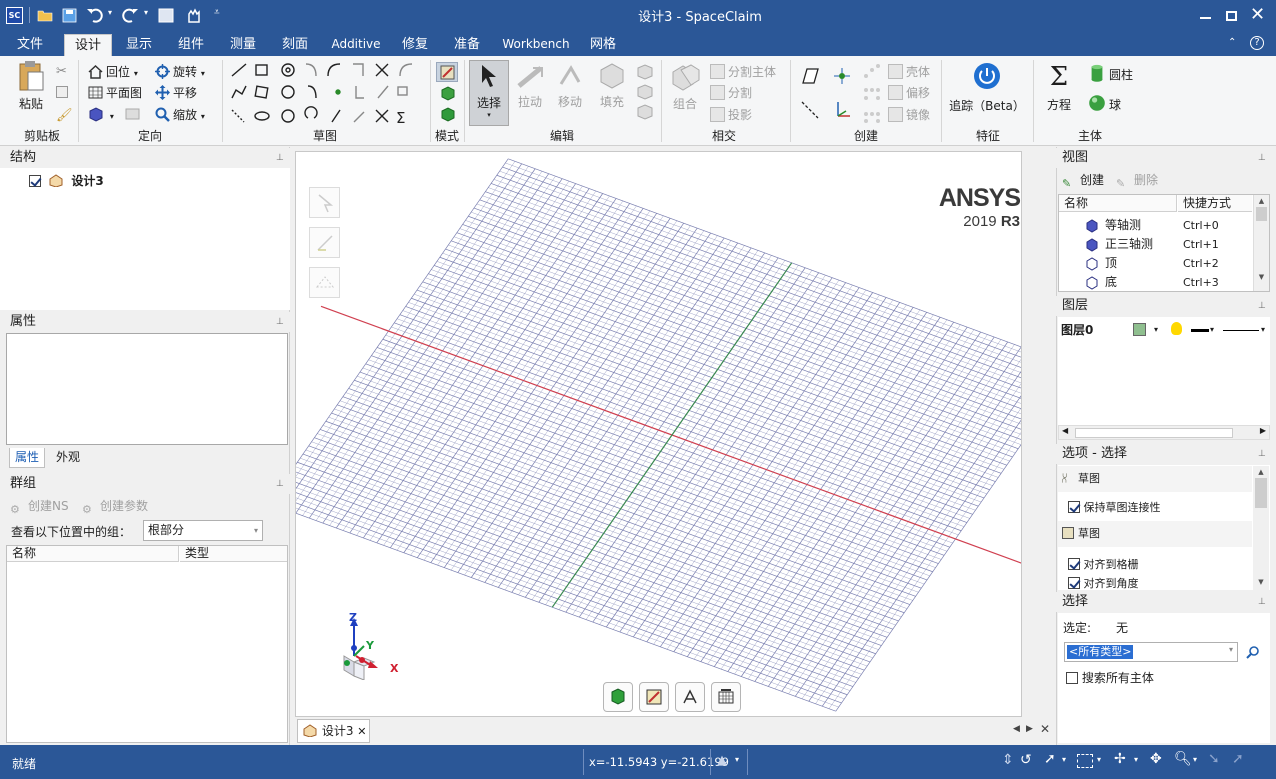  I want to click on constraint-button, so click(690, 697).